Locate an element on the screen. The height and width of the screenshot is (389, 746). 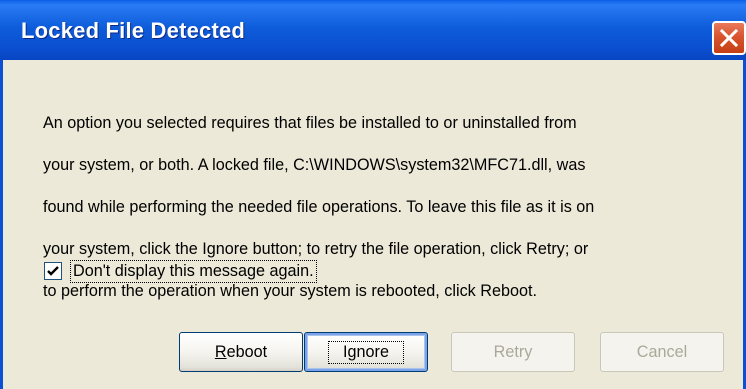
dont-display-again-checkbox is located at coordinates (53, 271).